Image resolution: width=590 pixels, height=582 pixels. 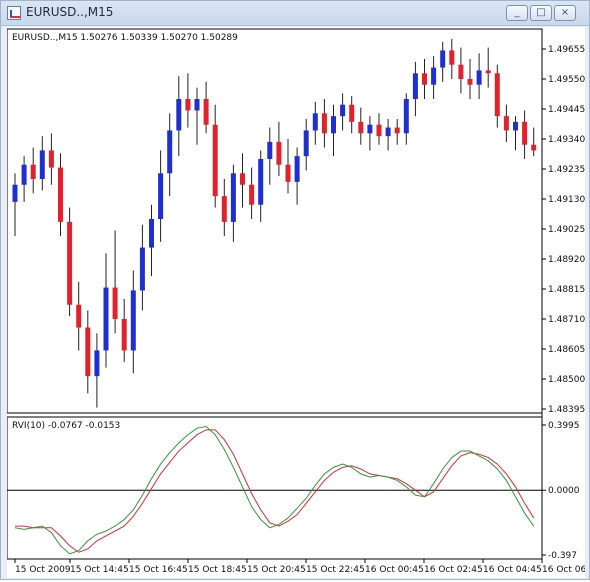 I want to click on price-tick-label: 1.49445, so click(x=566, y=110).